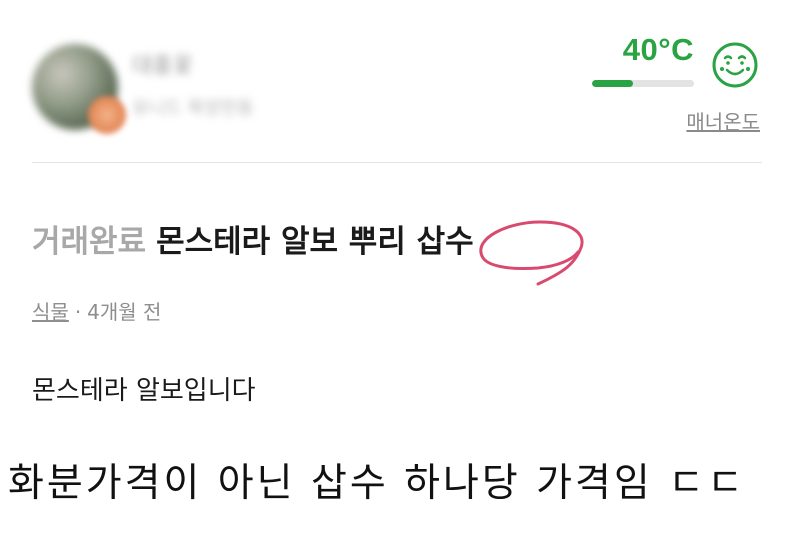  Describe the element at coordinates (89, 242) in the screenshot. I see `trade-status: 거래완료` at that location.